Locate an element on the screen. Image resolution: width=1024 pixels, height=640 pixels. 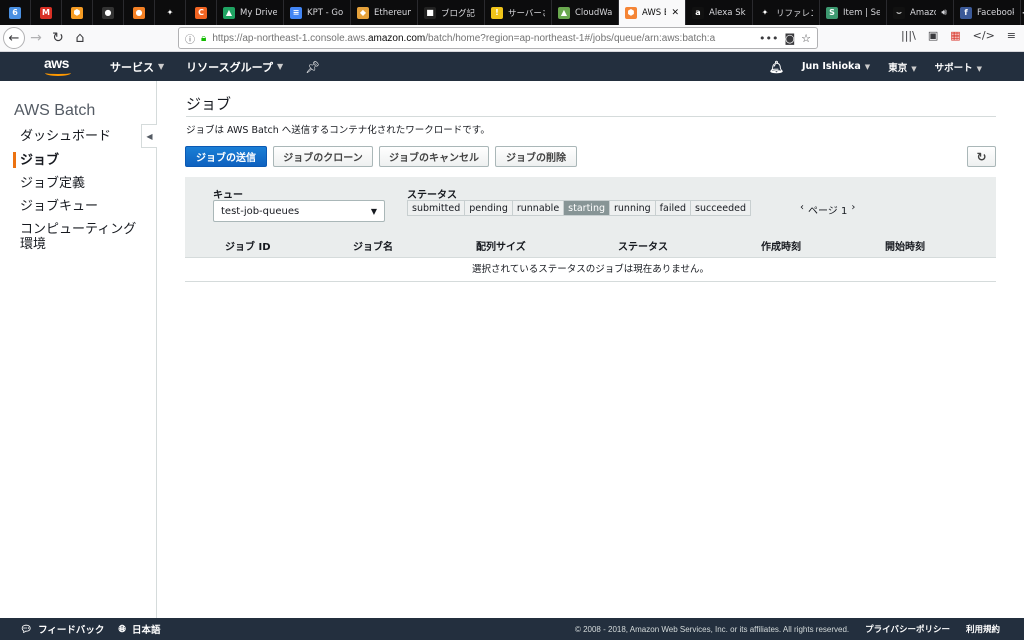
refresh-icon: ↻ is located at coordinates (981, 156).